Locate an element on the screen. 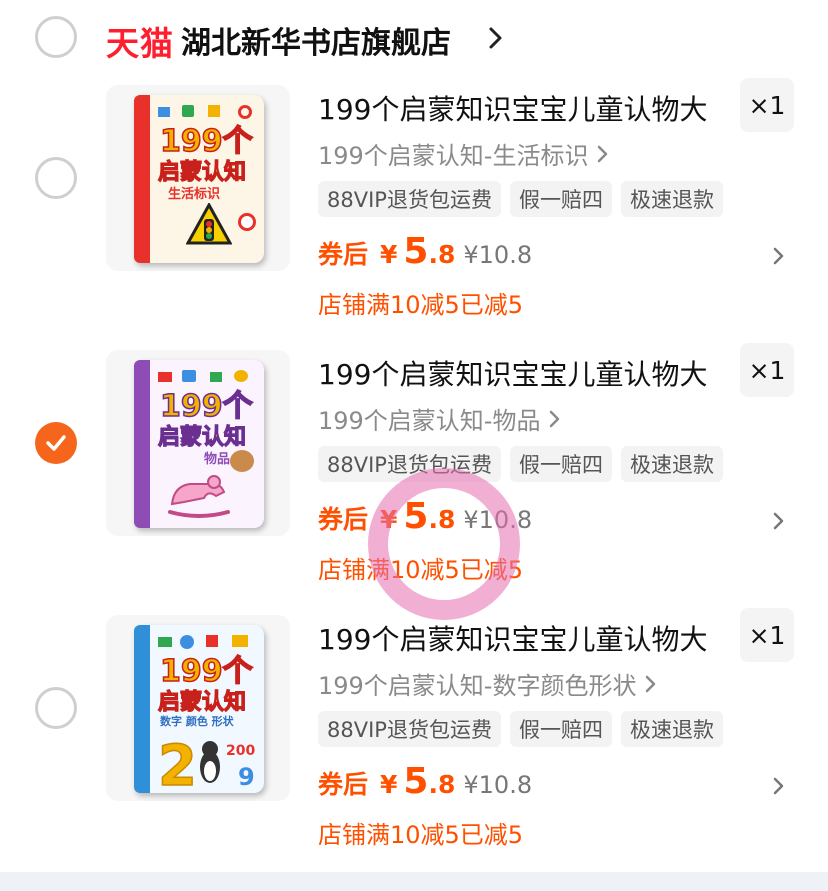  store-name-link: 湖北新华书店旗舰店 is located at coordinates (316, 40).